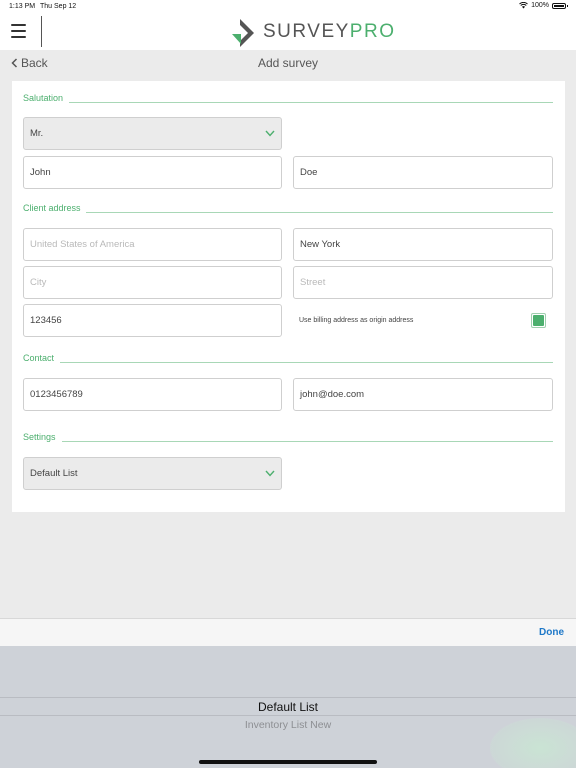 This screenshot has height=768, width=576. What do you see at coordinates (152, 133) in the screenshot?
I see `salutation-select: Mr.` at bounding box center [152, 133].